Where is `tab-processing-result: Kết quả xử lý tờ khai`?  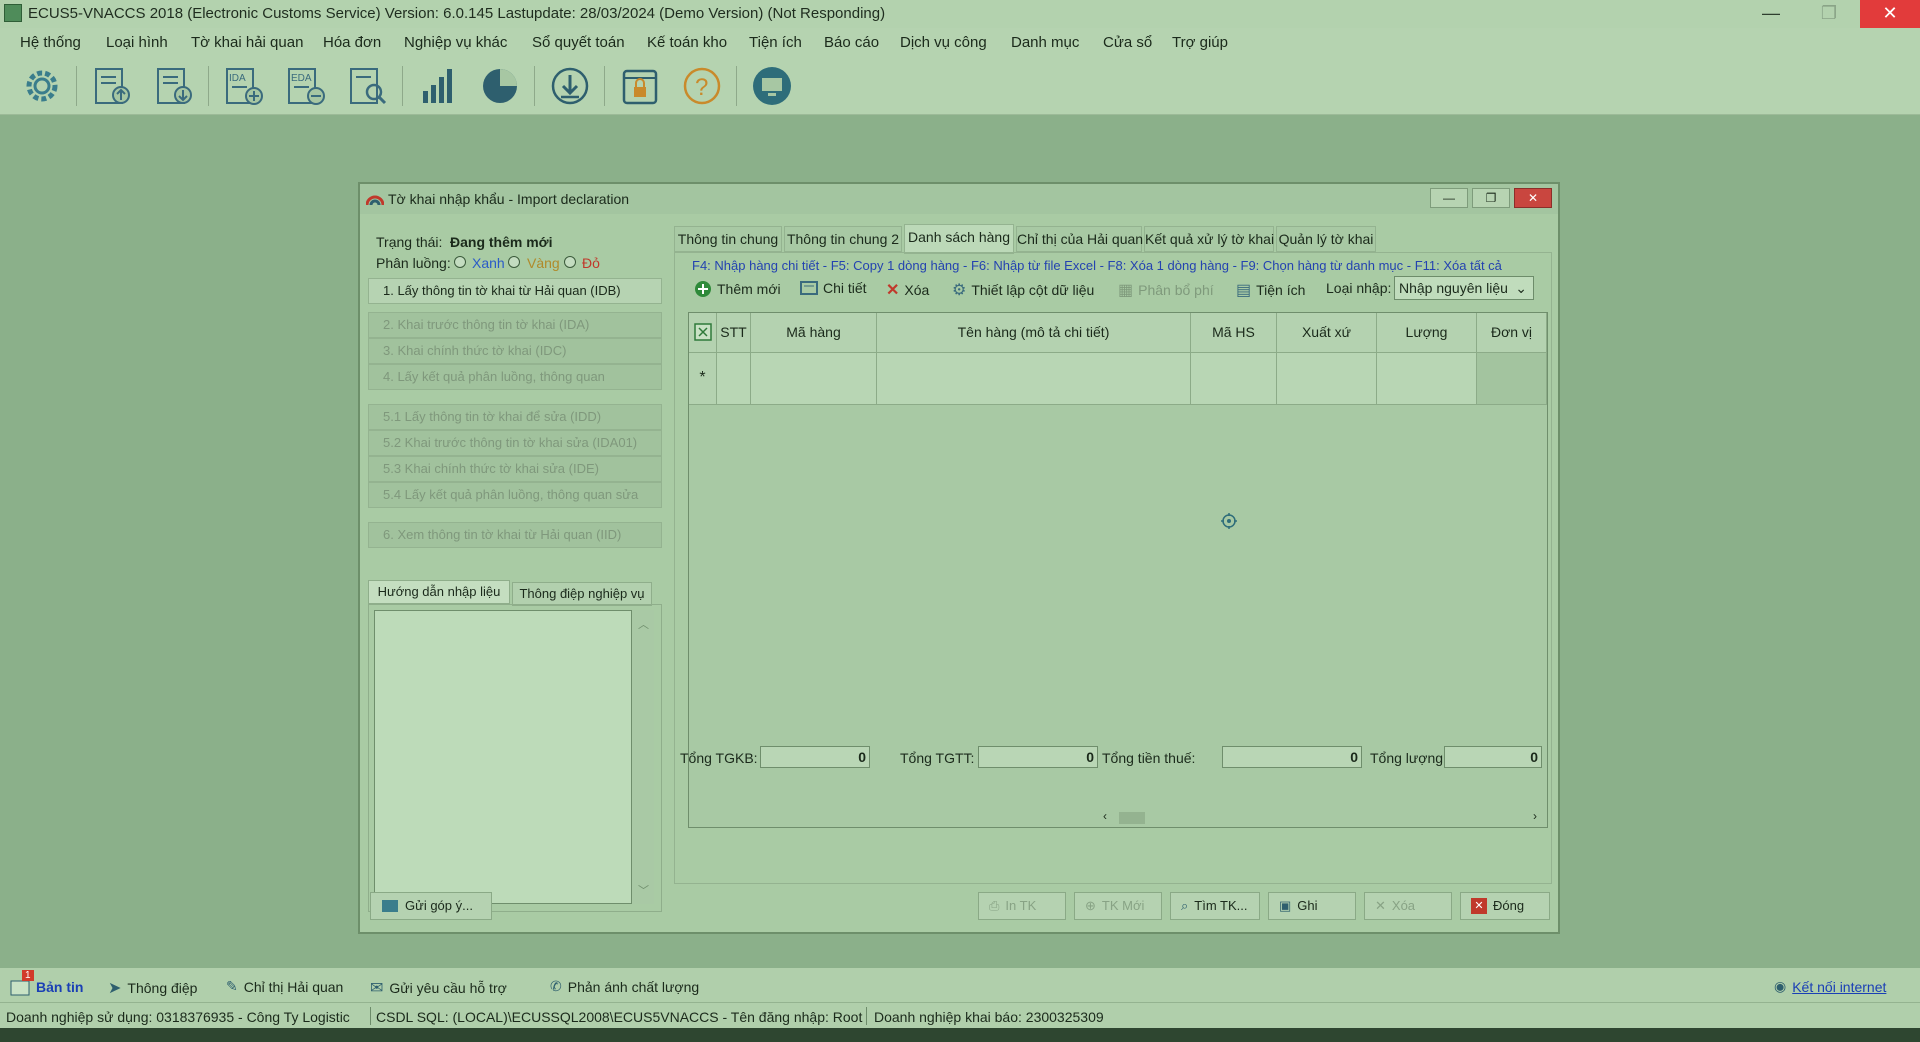
tab-processing-result: Kết quả xử lý tờ khai is located at coordinates (1209, 239).